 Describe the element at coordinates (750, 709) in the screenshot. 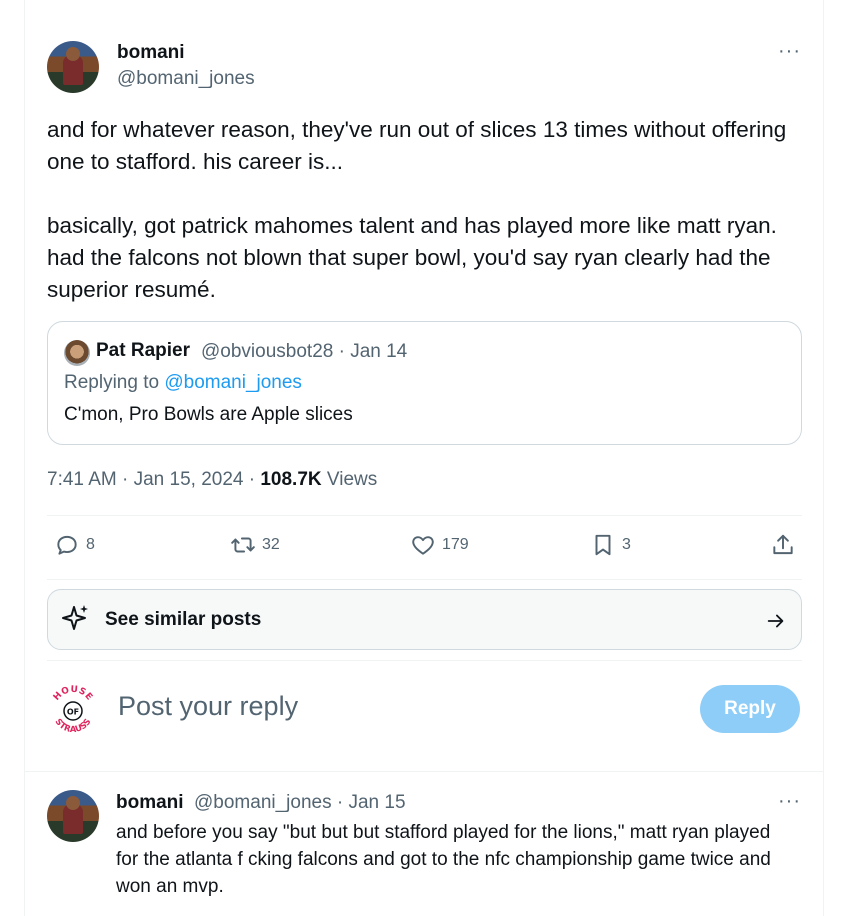

I see `reply-submit-button: Reply` at that location.